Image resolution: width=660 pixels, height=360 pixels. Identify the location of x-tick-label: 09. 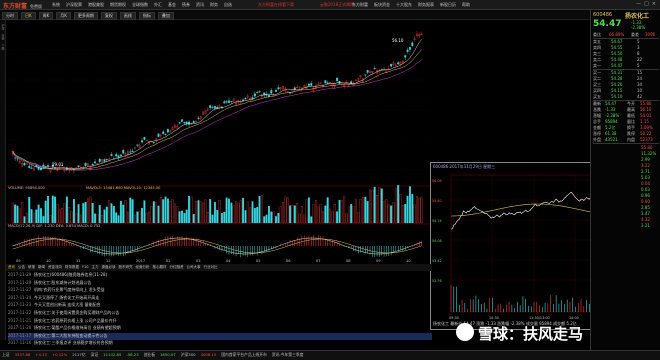
(18, 261).